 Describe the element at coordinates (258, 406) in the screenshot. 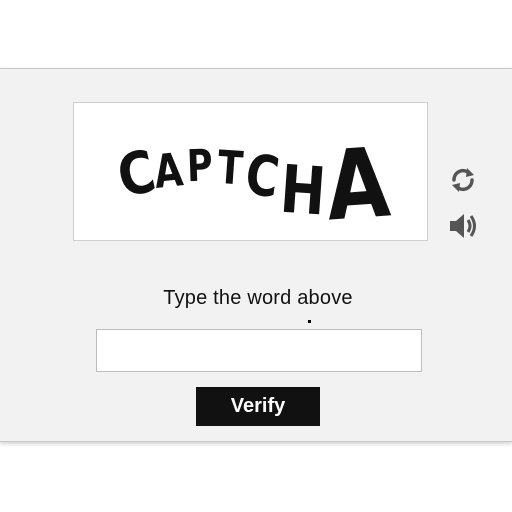

I see `verify-button: Verify` at that location.